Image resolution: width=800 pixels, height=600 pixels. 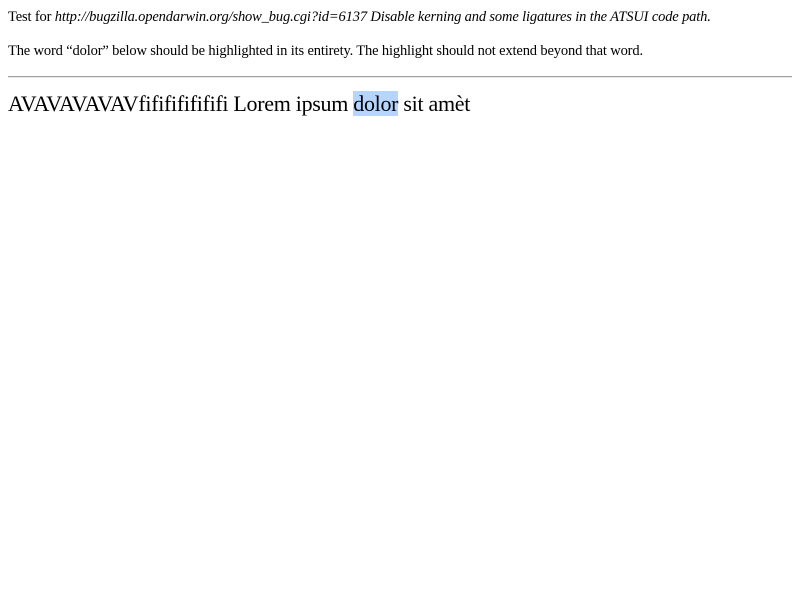 I want to click on highlighted-word: dolor, so click(x=376, y=103).